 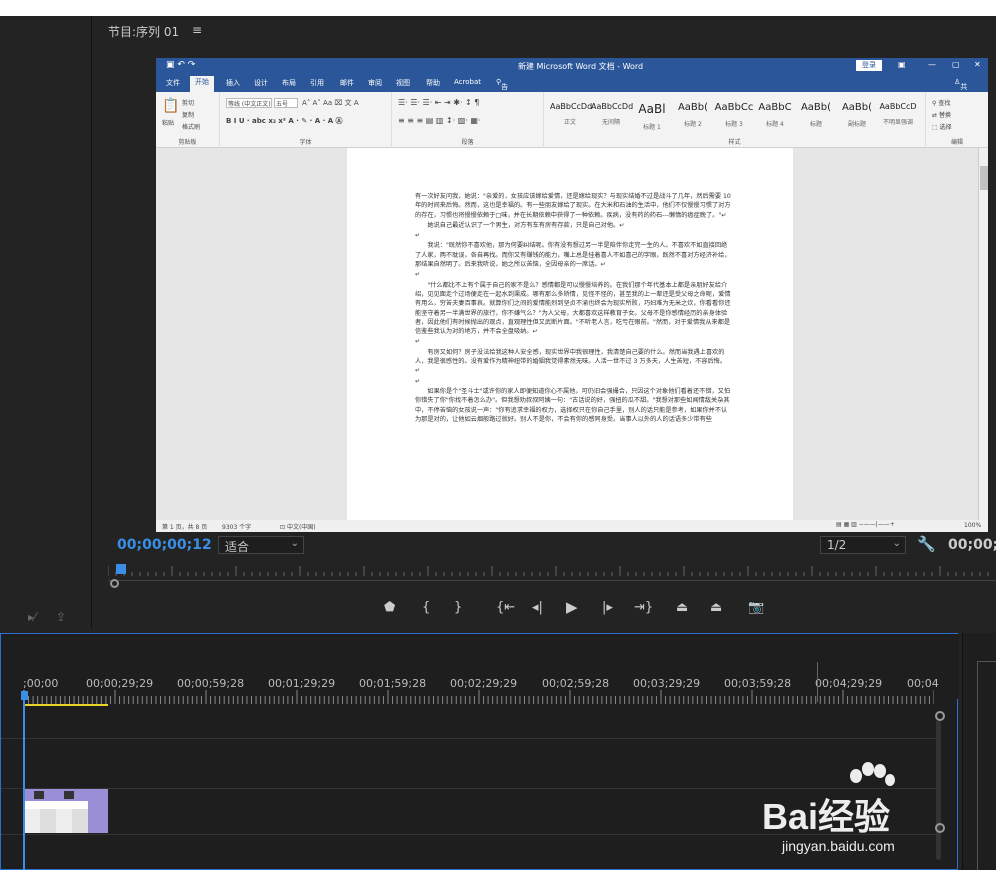 I want to click on mark-out-icon: }, so click(x=458, y=607).